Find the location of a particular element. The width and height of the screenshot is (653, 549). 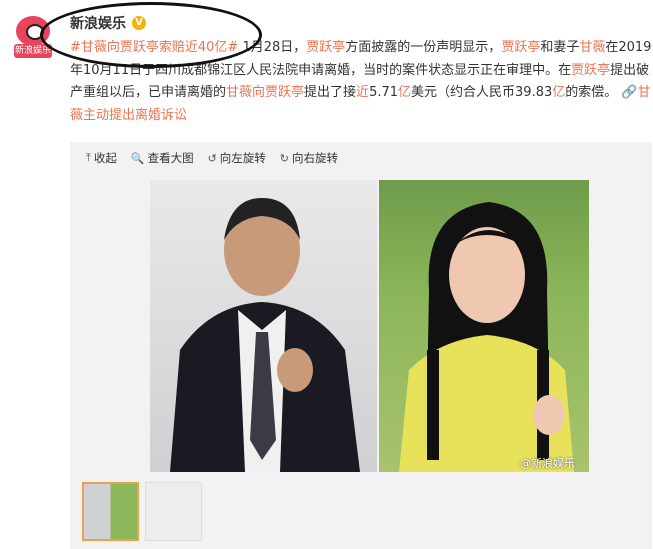

username: 新浪娱乐 is located at coordinates (98, 23).